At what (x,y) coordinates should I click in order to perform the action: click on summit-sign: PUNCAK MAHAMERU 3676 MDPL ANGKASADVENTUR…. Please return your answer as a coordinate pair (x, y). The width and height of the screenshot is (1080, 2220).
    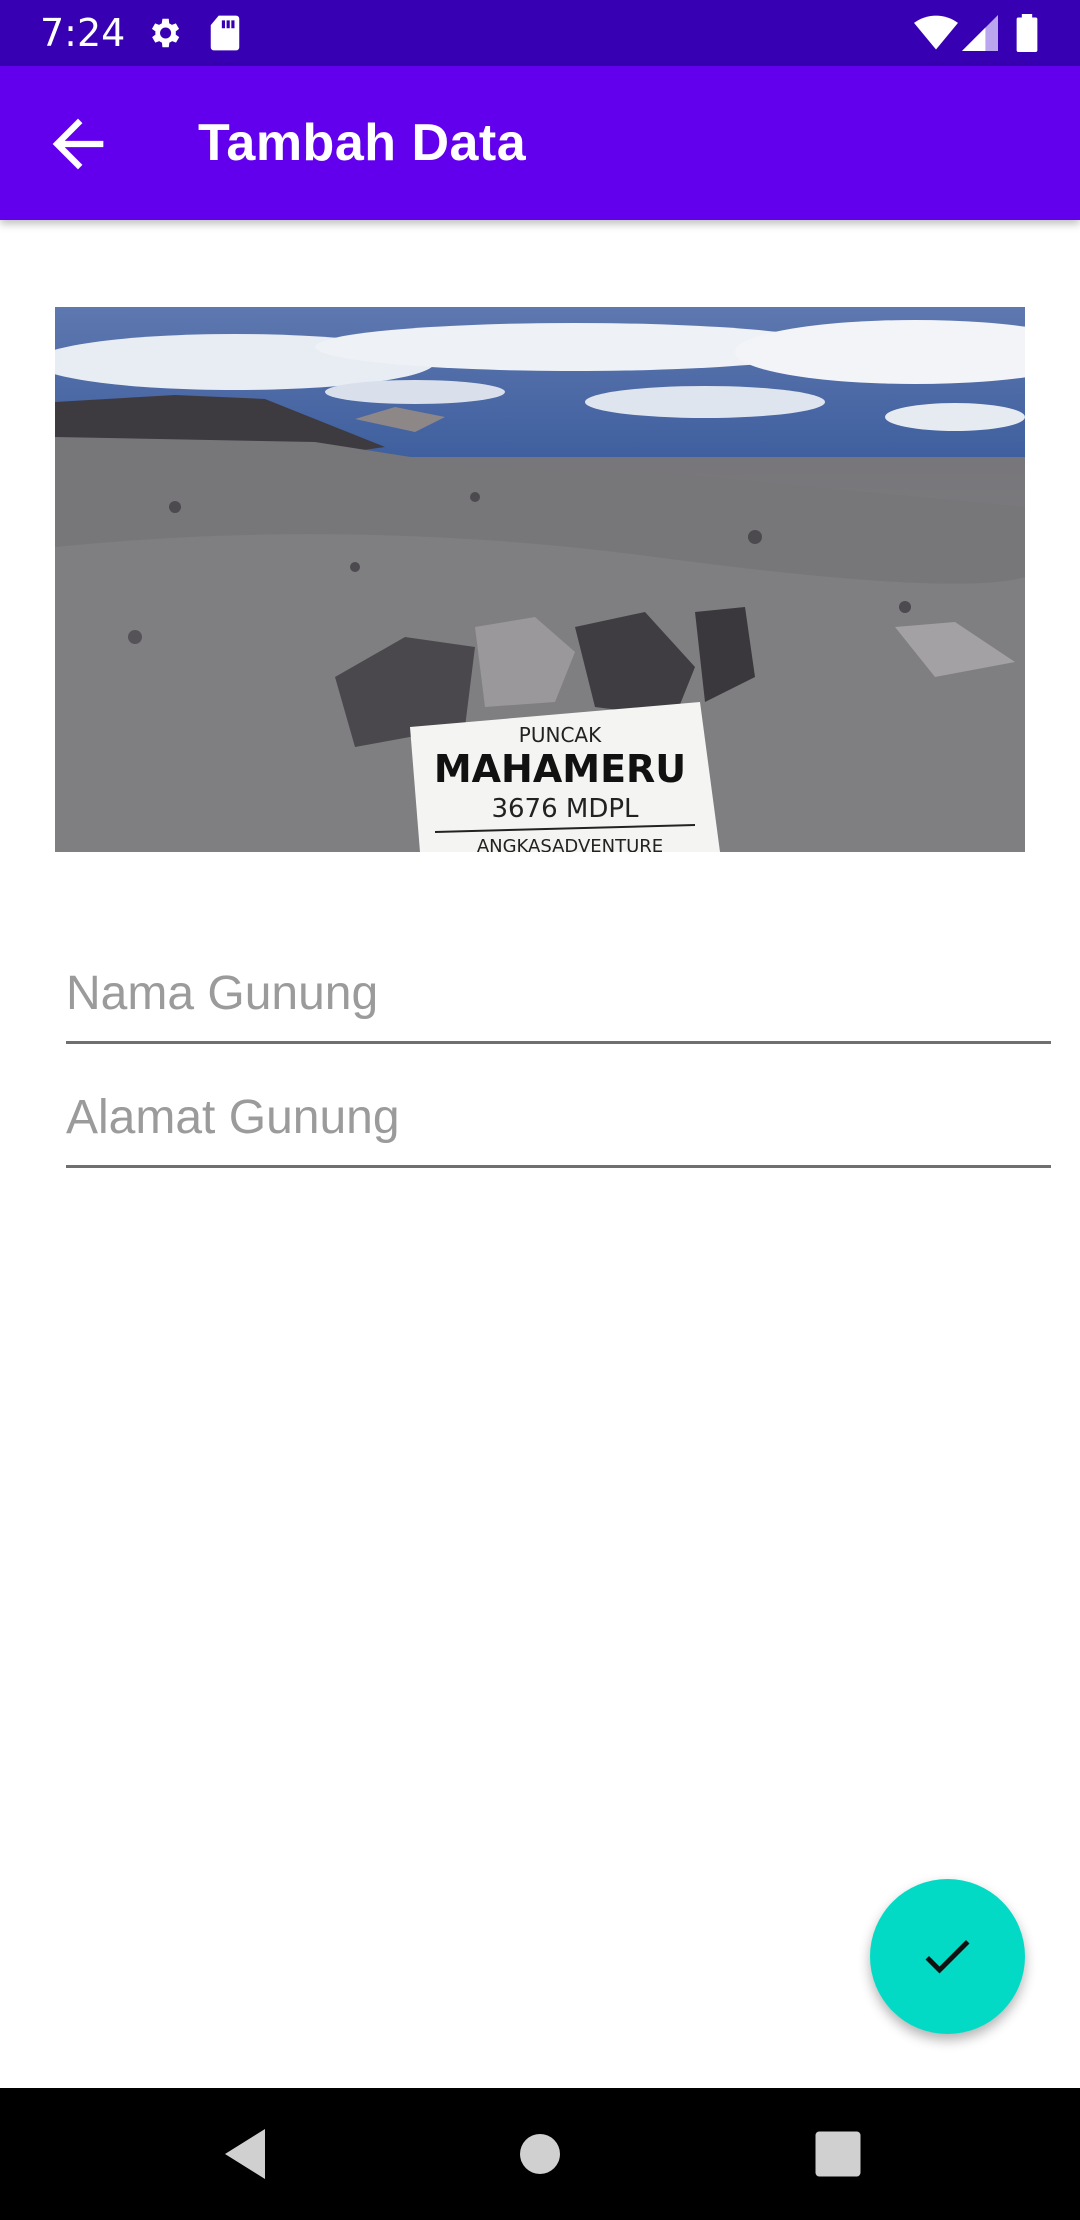
    Looking at the image, I should click on (565, 777).